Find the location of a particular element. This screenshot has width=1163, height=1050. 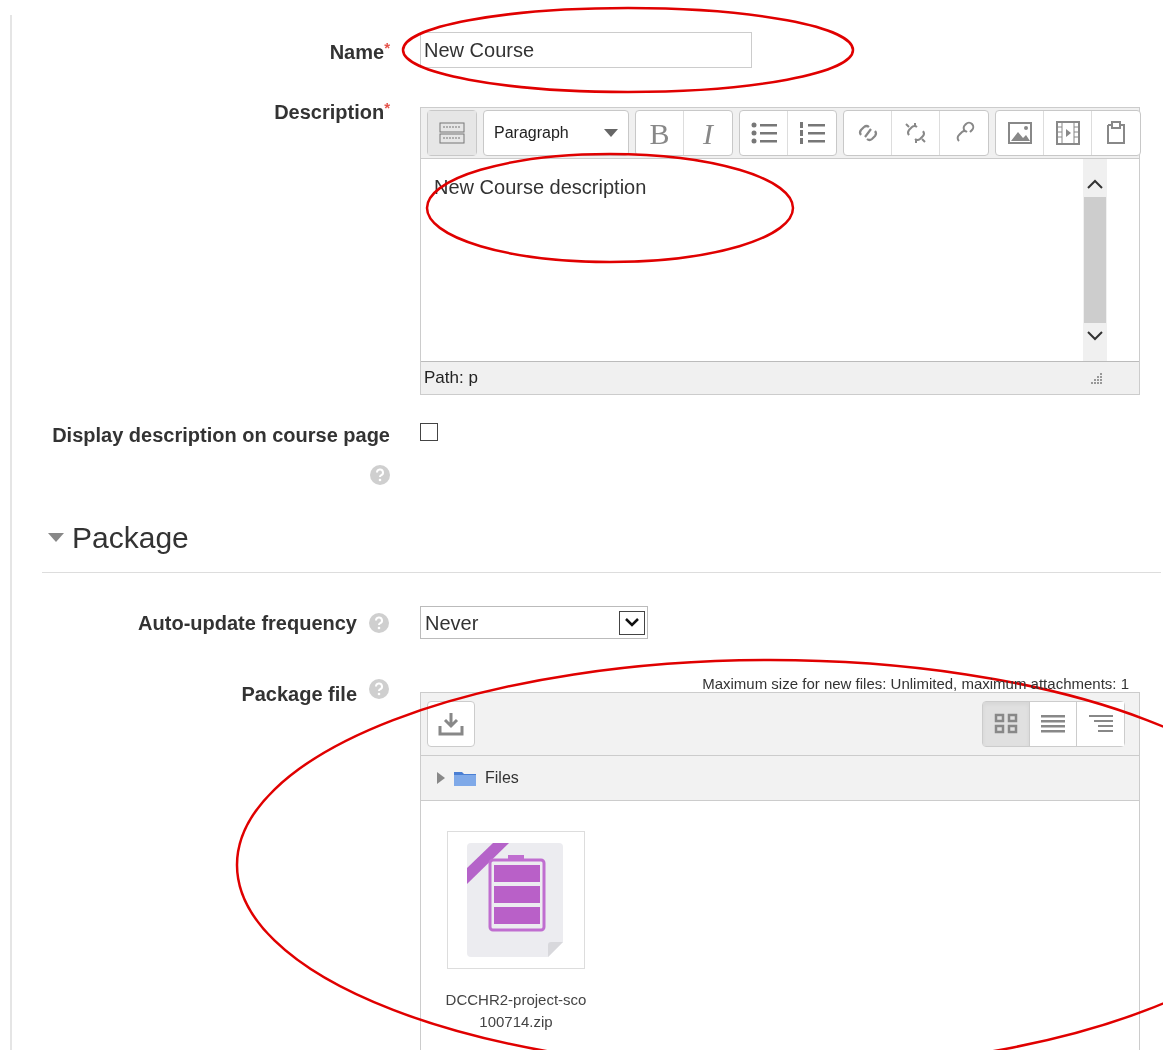

field-label: Auto-update frequency is located at coordinates (247, 623).